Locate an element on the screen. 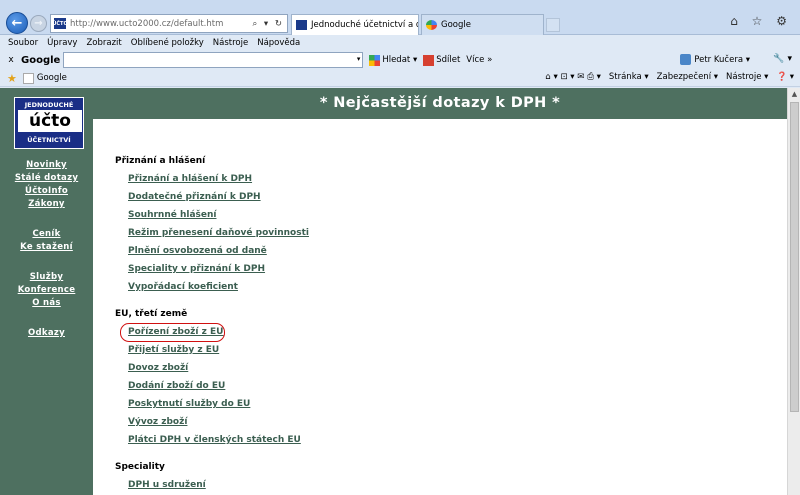 This screenshot has height=495, width=800. site-logo: JEDNODUCHÉ účto ÚČETNICTVÍ is located at coordinates (49, 123).